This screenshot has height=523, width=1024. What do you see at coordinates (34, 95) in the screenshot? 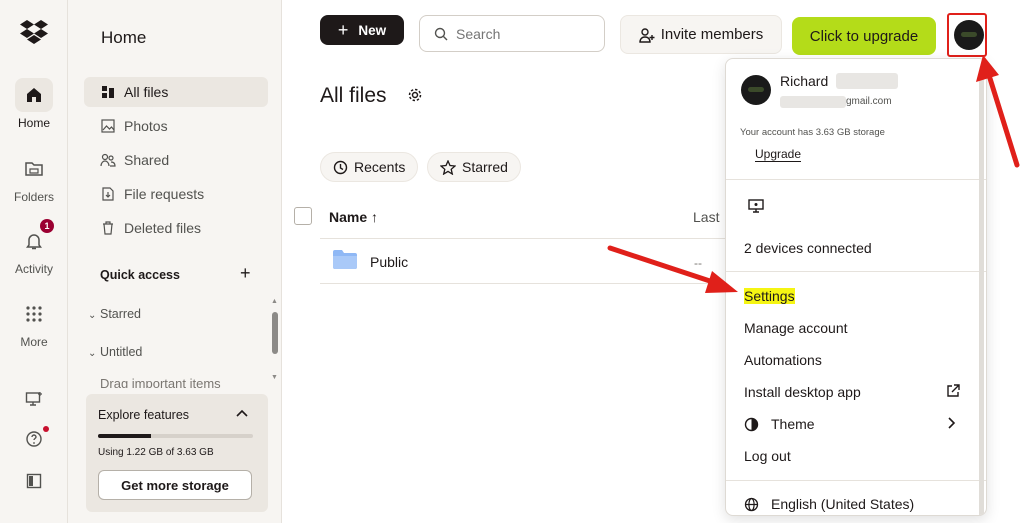
I see `home-icon` at bounding box center [34, 95].